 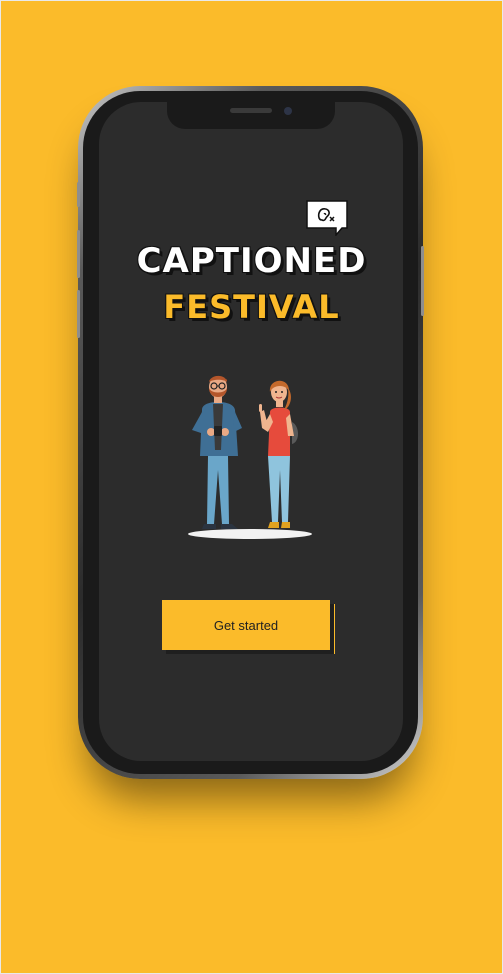 I want to click on front-camera, so click(x=288, y=111).